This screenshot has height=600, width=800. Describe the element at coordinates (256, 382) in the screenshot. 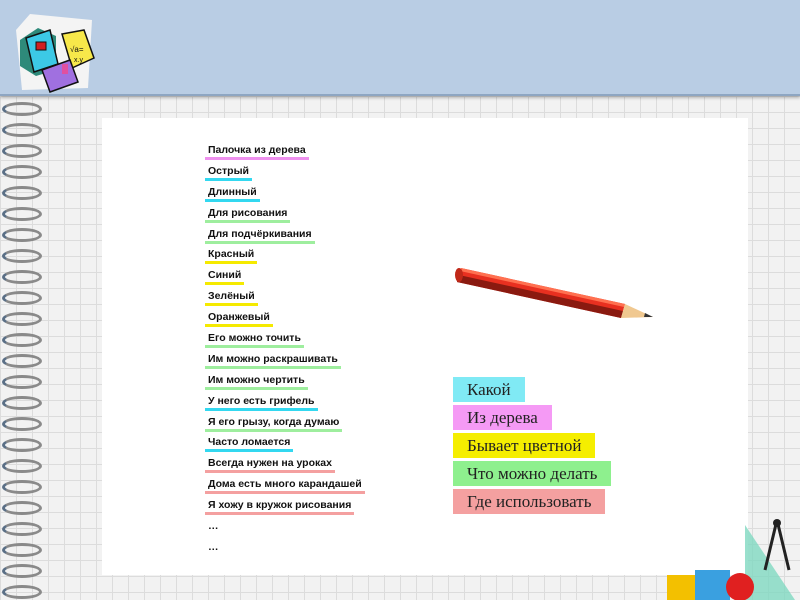

I see `list-item-text: Им можно чертить` at that location.